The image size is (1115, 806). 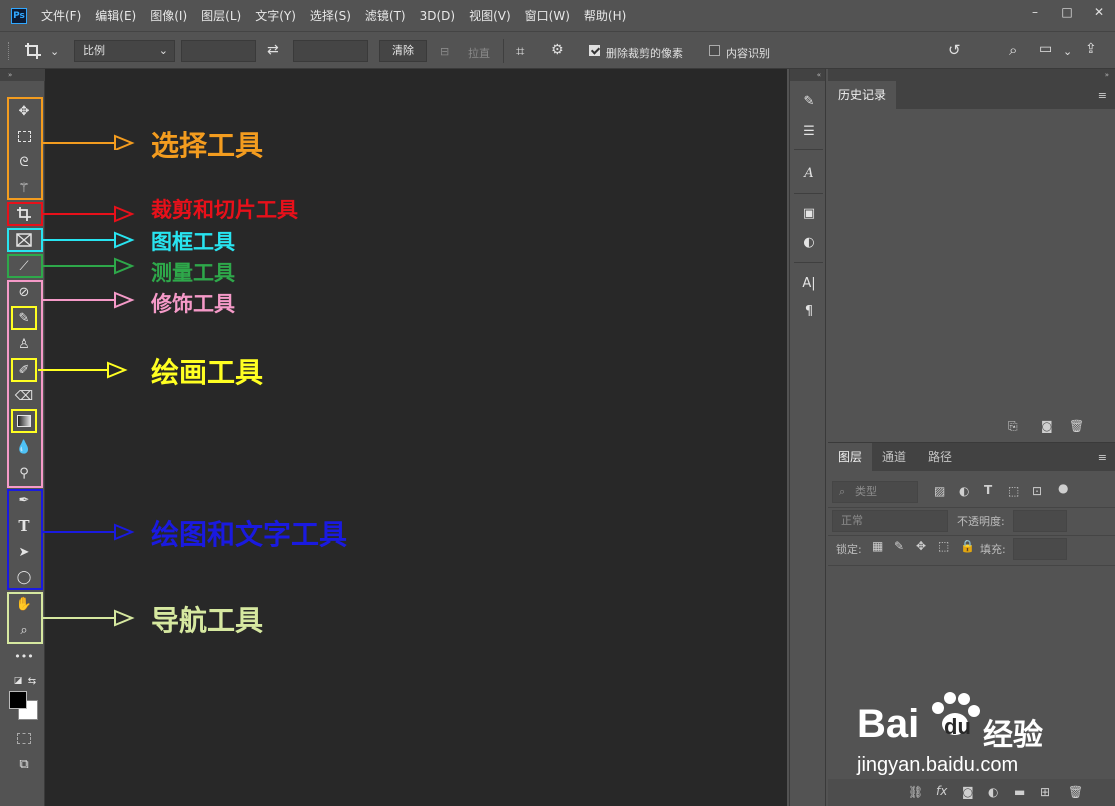 I want to click on swap-colors-icon: ⇆, so click(x=32, y=681).